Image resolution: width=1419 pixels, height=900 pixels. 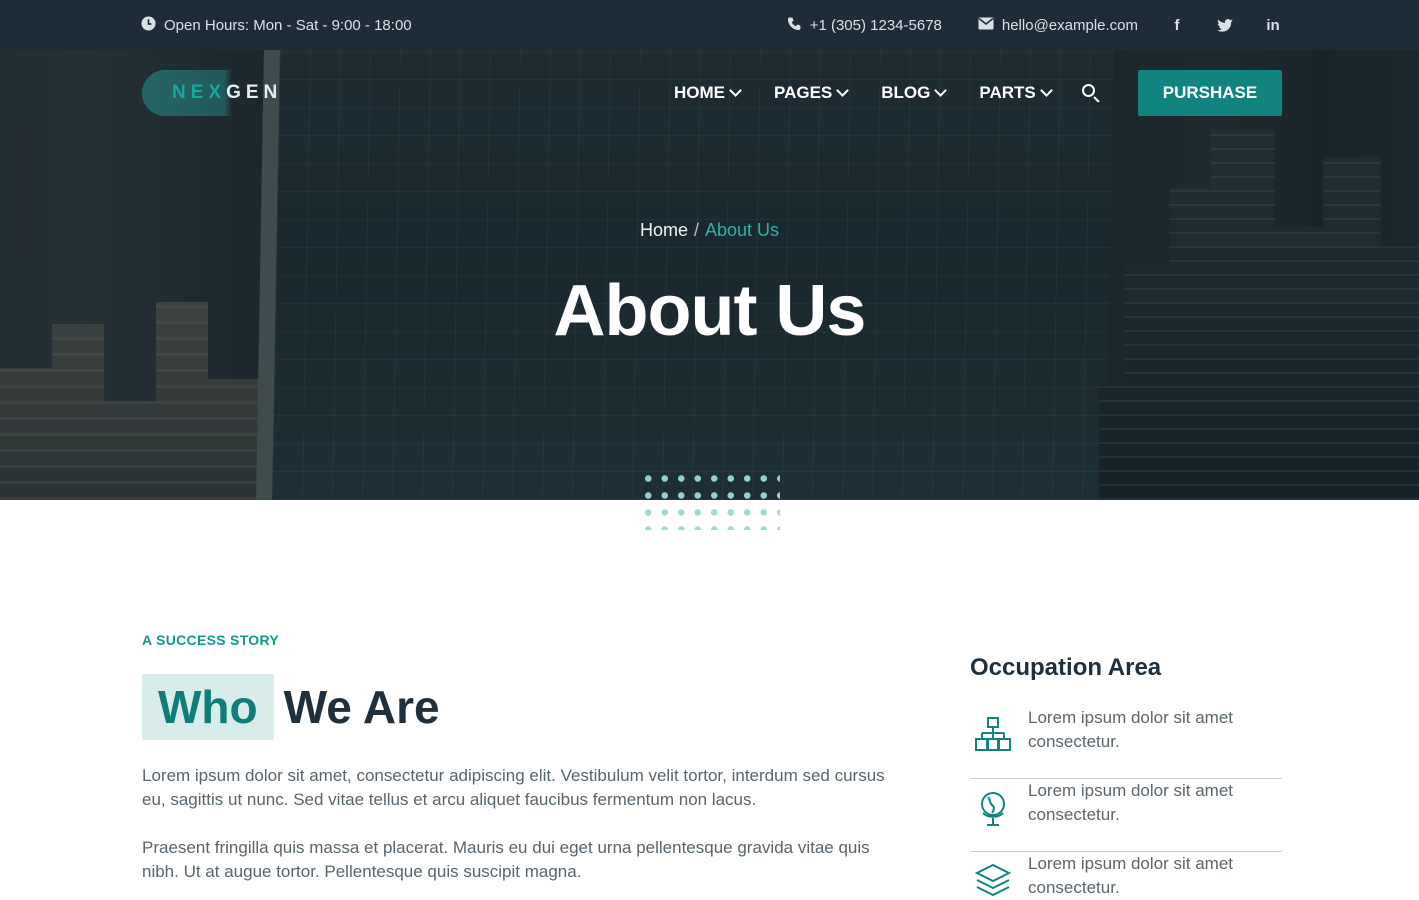 I want to click on nav-item-parts: PARTS, so click(x=1016, y=93).